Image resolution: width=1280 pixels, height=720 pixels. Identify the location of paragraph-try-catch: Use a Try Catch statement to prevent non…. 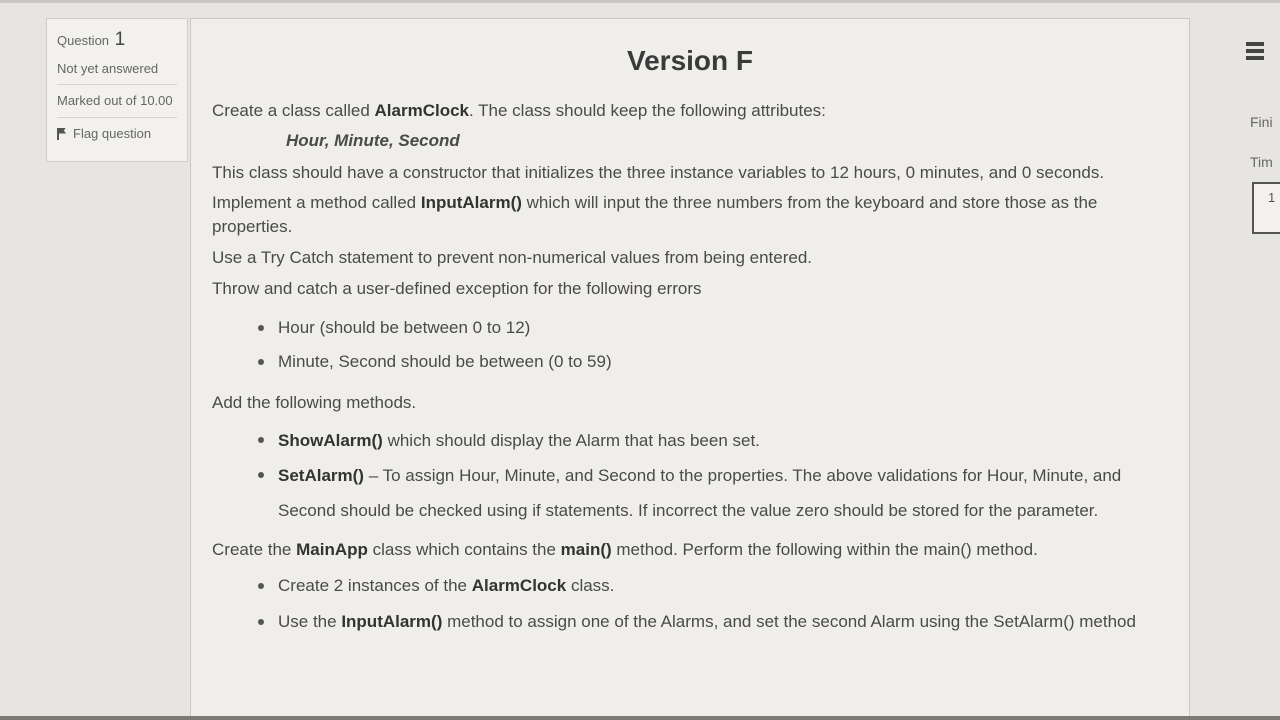
(512, 257).